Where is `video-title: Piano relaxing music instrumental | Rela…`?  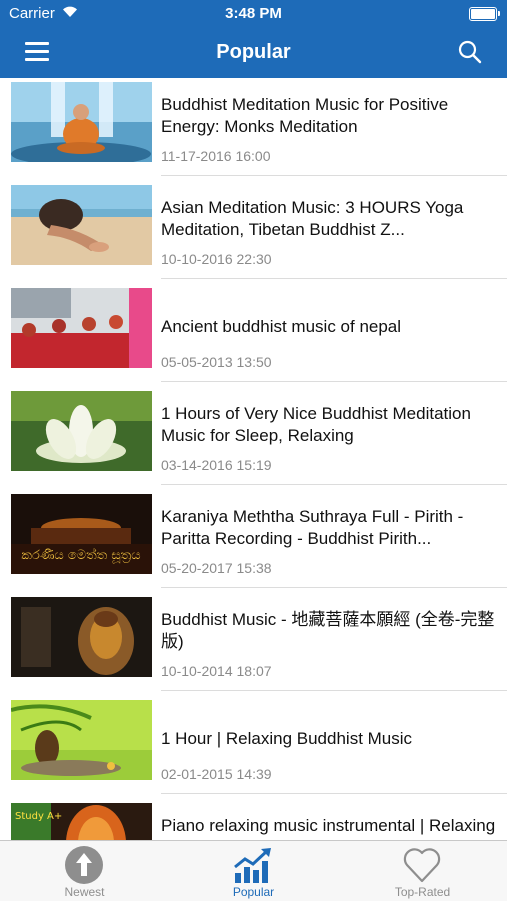 video-title: Piano relaxing music instrumental | Rela… is located at coordinates (328, 828).